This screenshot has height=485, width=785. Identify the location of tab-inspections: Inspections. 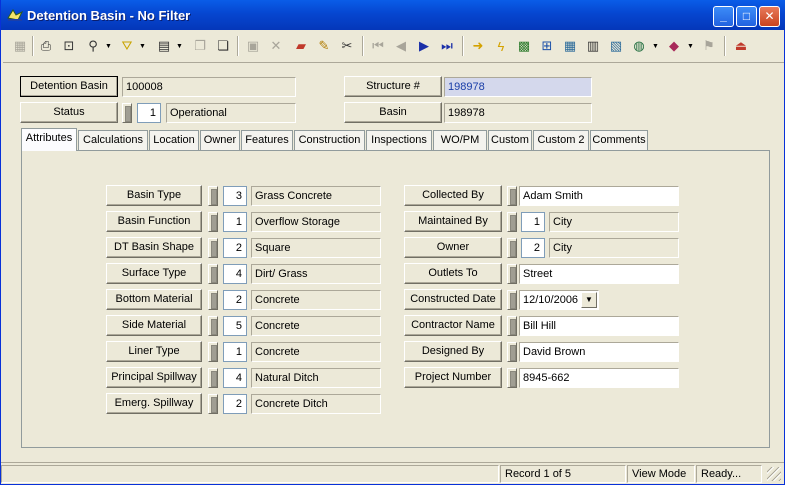
(399, 140).